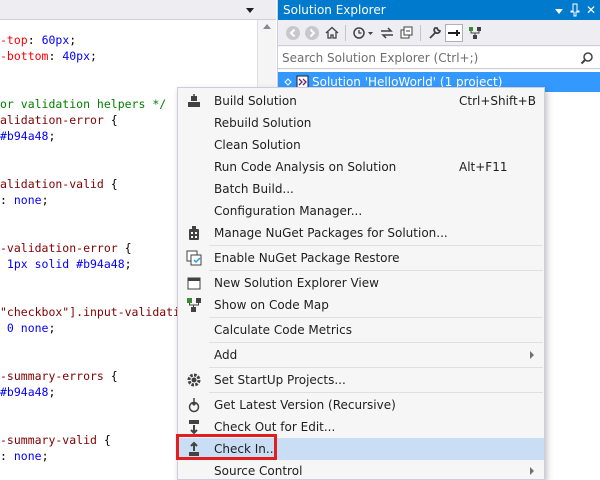  What do you see at coordinates (293, 33) in the screenshot?
I see `back-icon` at bounding box center [293, 33].